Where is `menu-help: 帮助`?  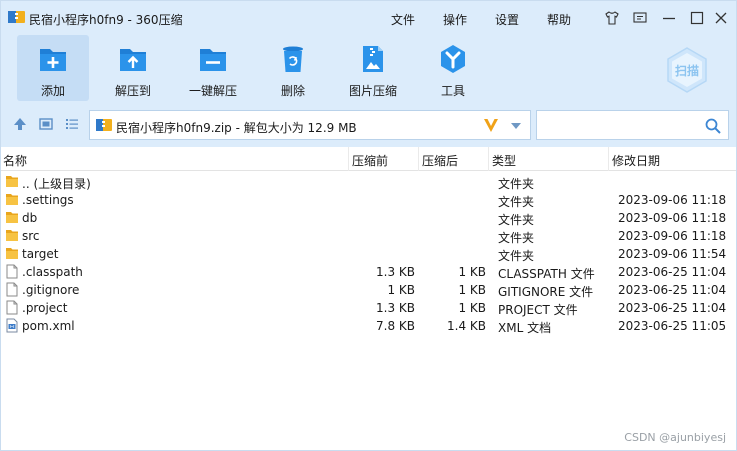
menu-help: 帮助 is located at coordinates (559, 19).